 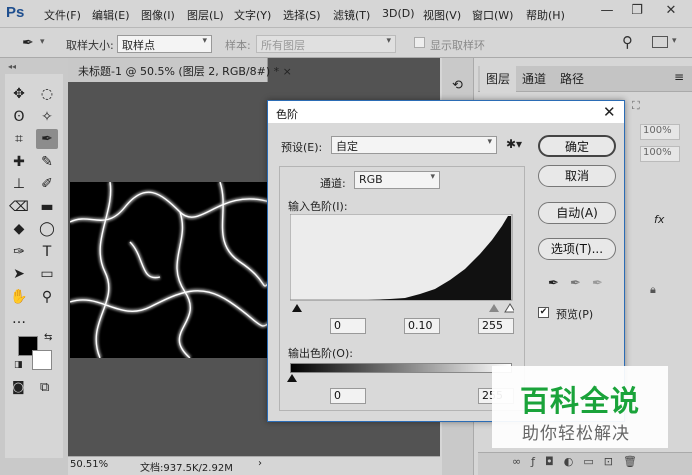 I want to click on dodge-tool-icon: ◯, so click(x=47, y=229).